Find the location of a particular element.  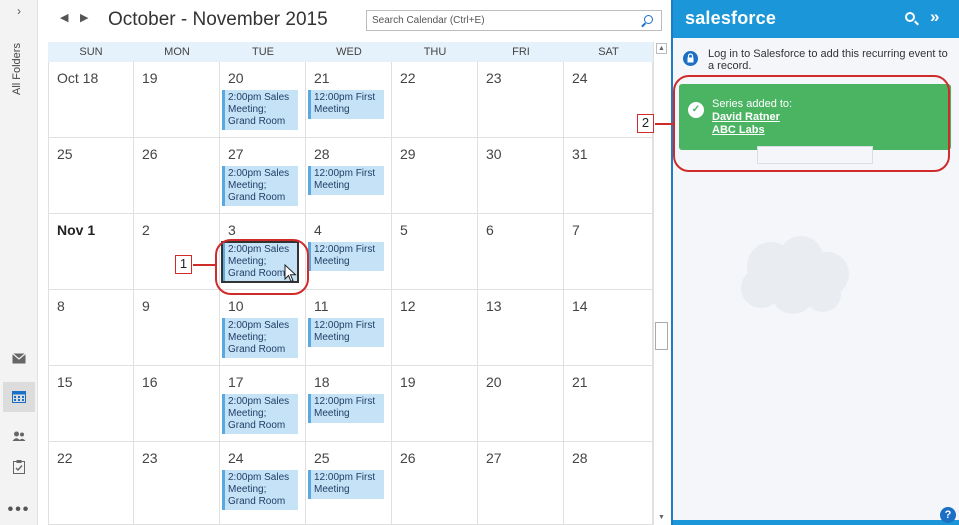

day-number: 17 is located at coordinates (236, 382).